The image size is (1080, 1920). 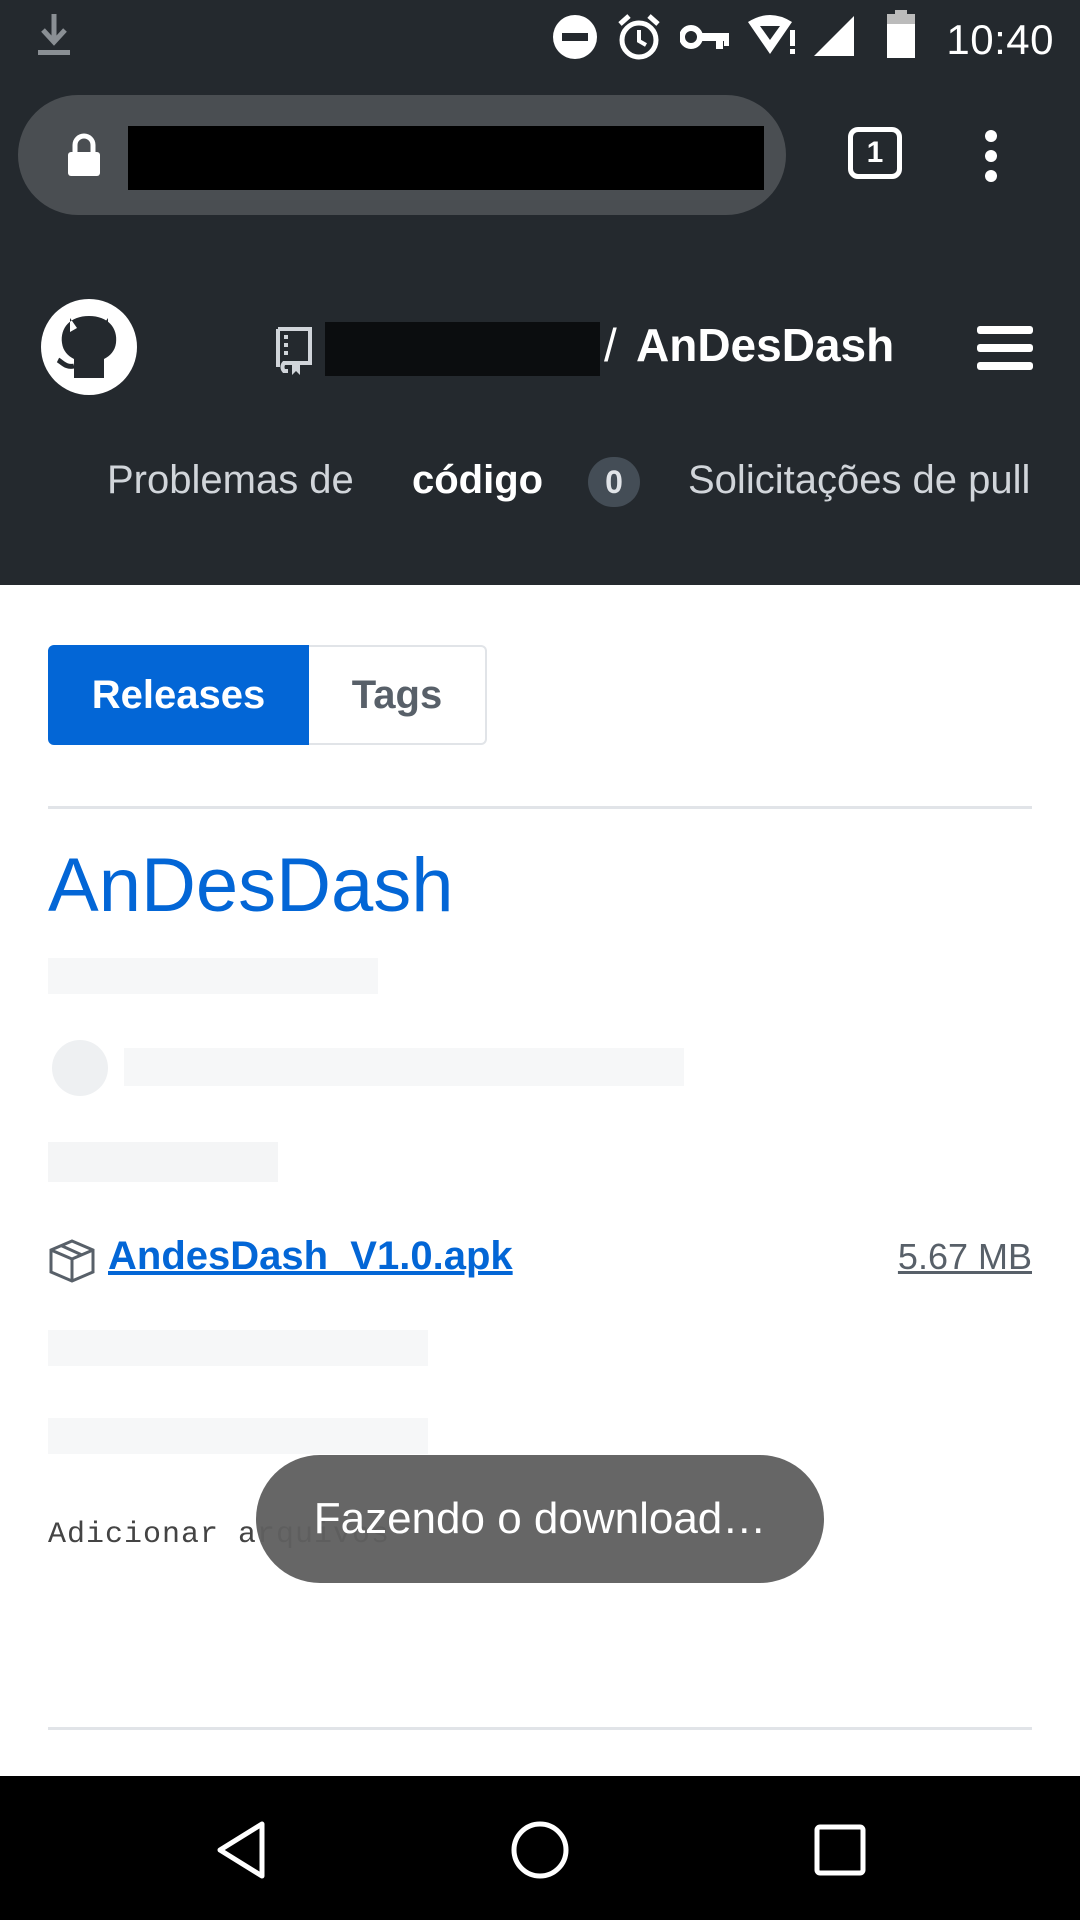 I want to click on tab-switcher-button: 1, so click(x=875, y=153).